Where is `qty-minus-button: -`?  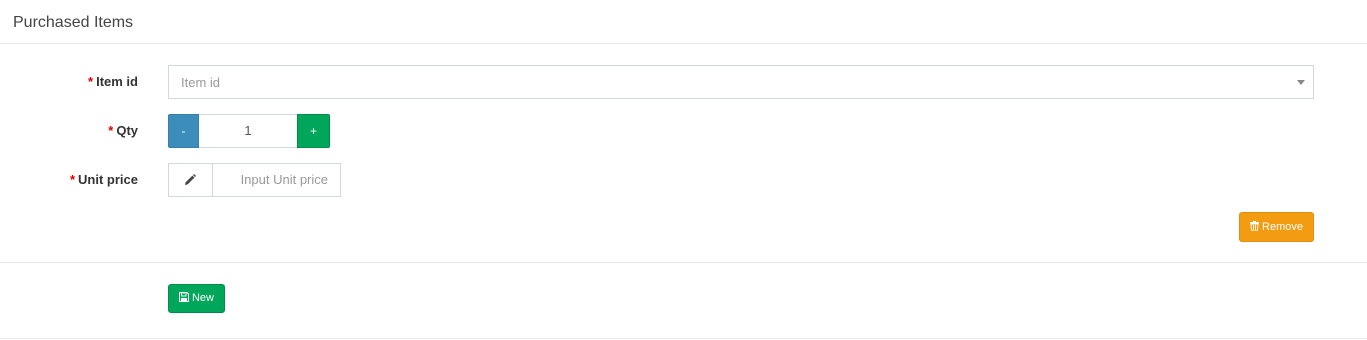 qty-minus-button: - is located at coordinates (183, 131).